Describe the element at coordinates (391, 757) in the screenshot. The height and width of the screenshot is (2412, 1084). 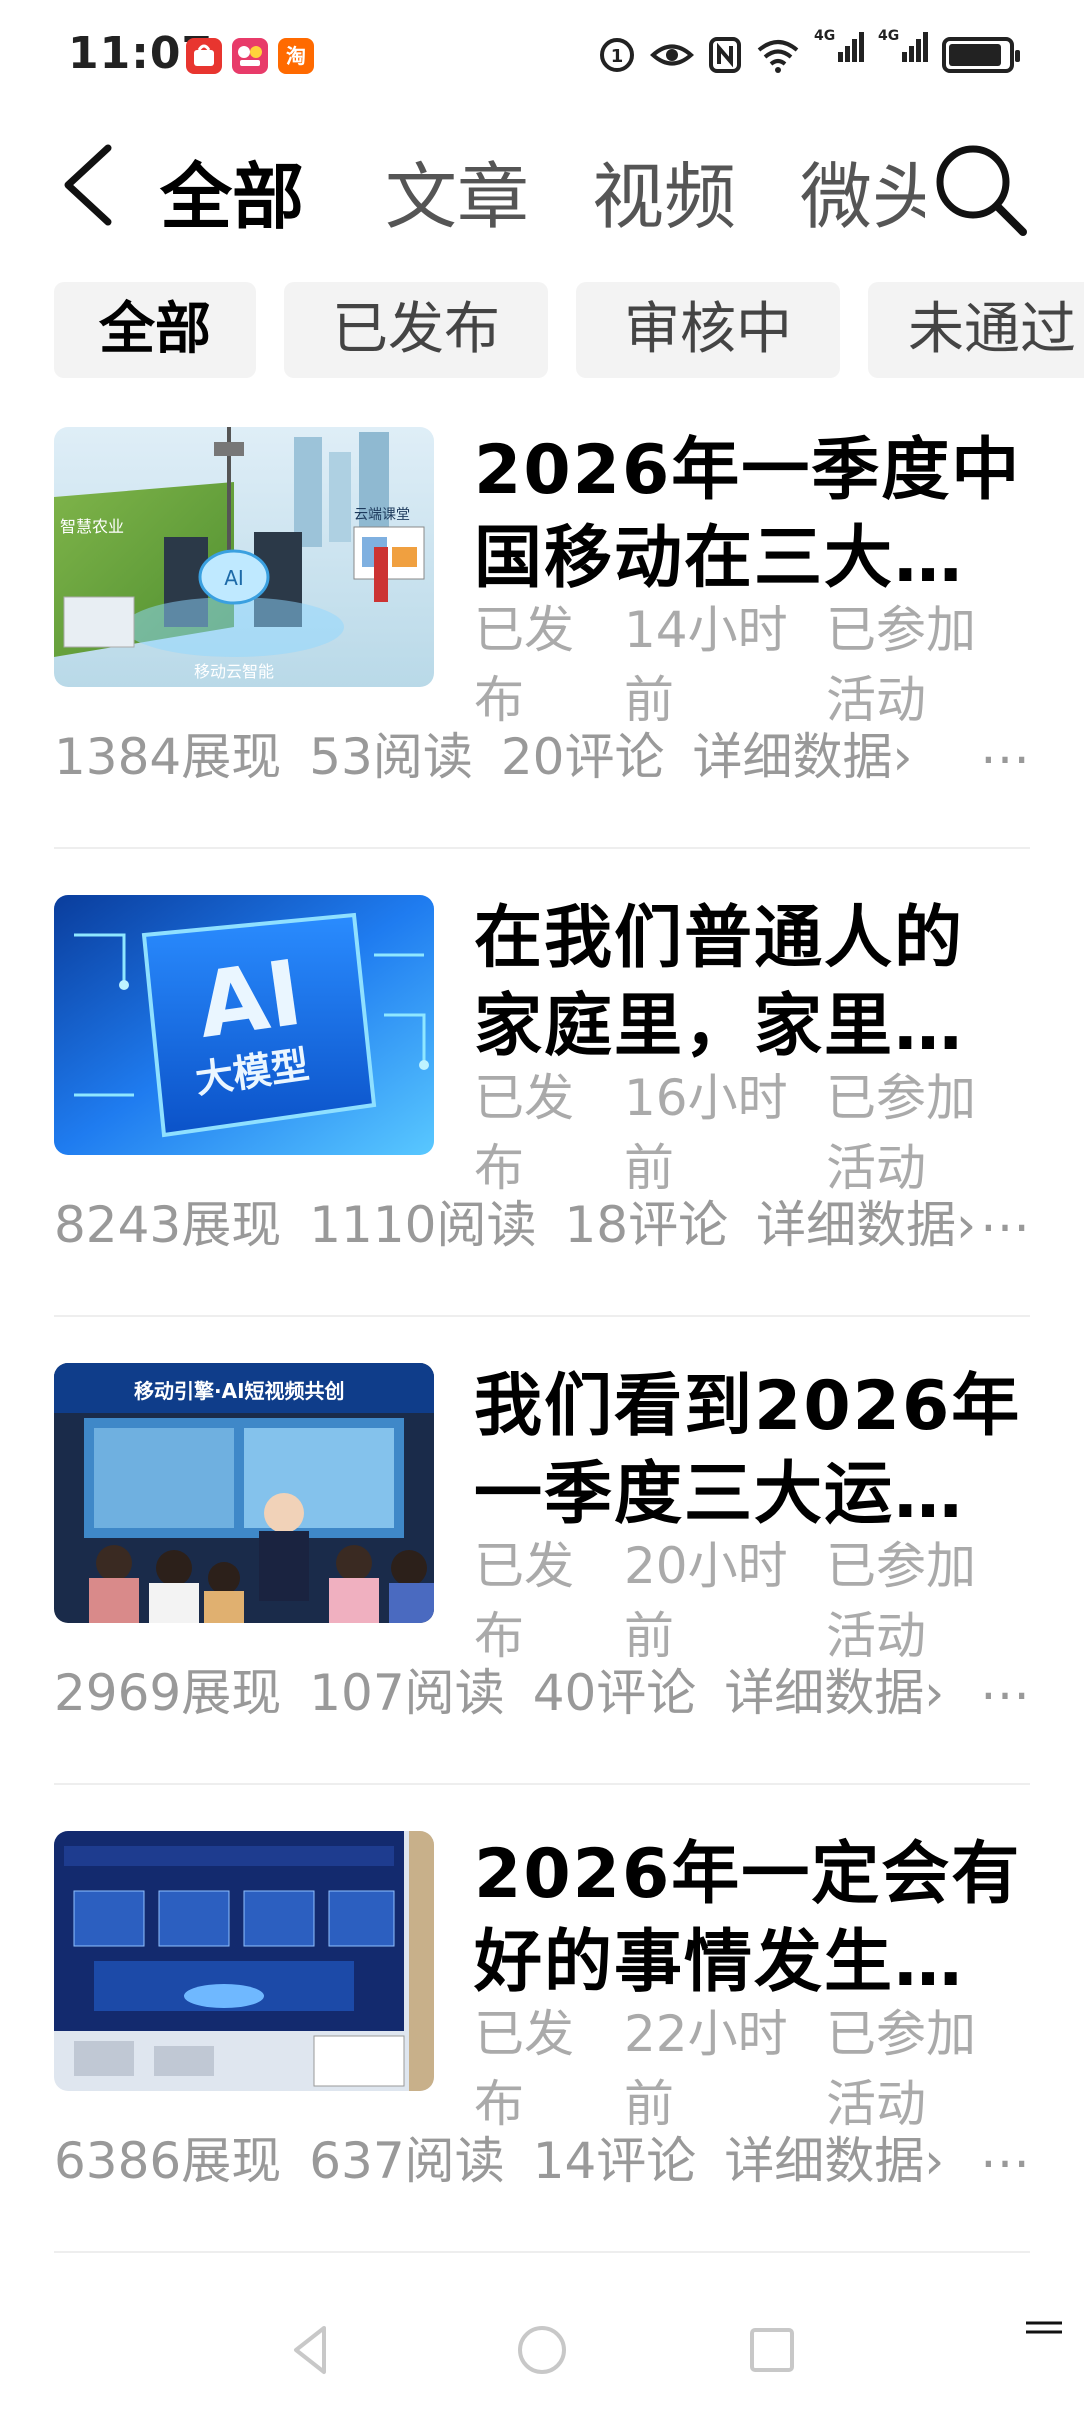
I see `reads-count: 53阅读` at that location.